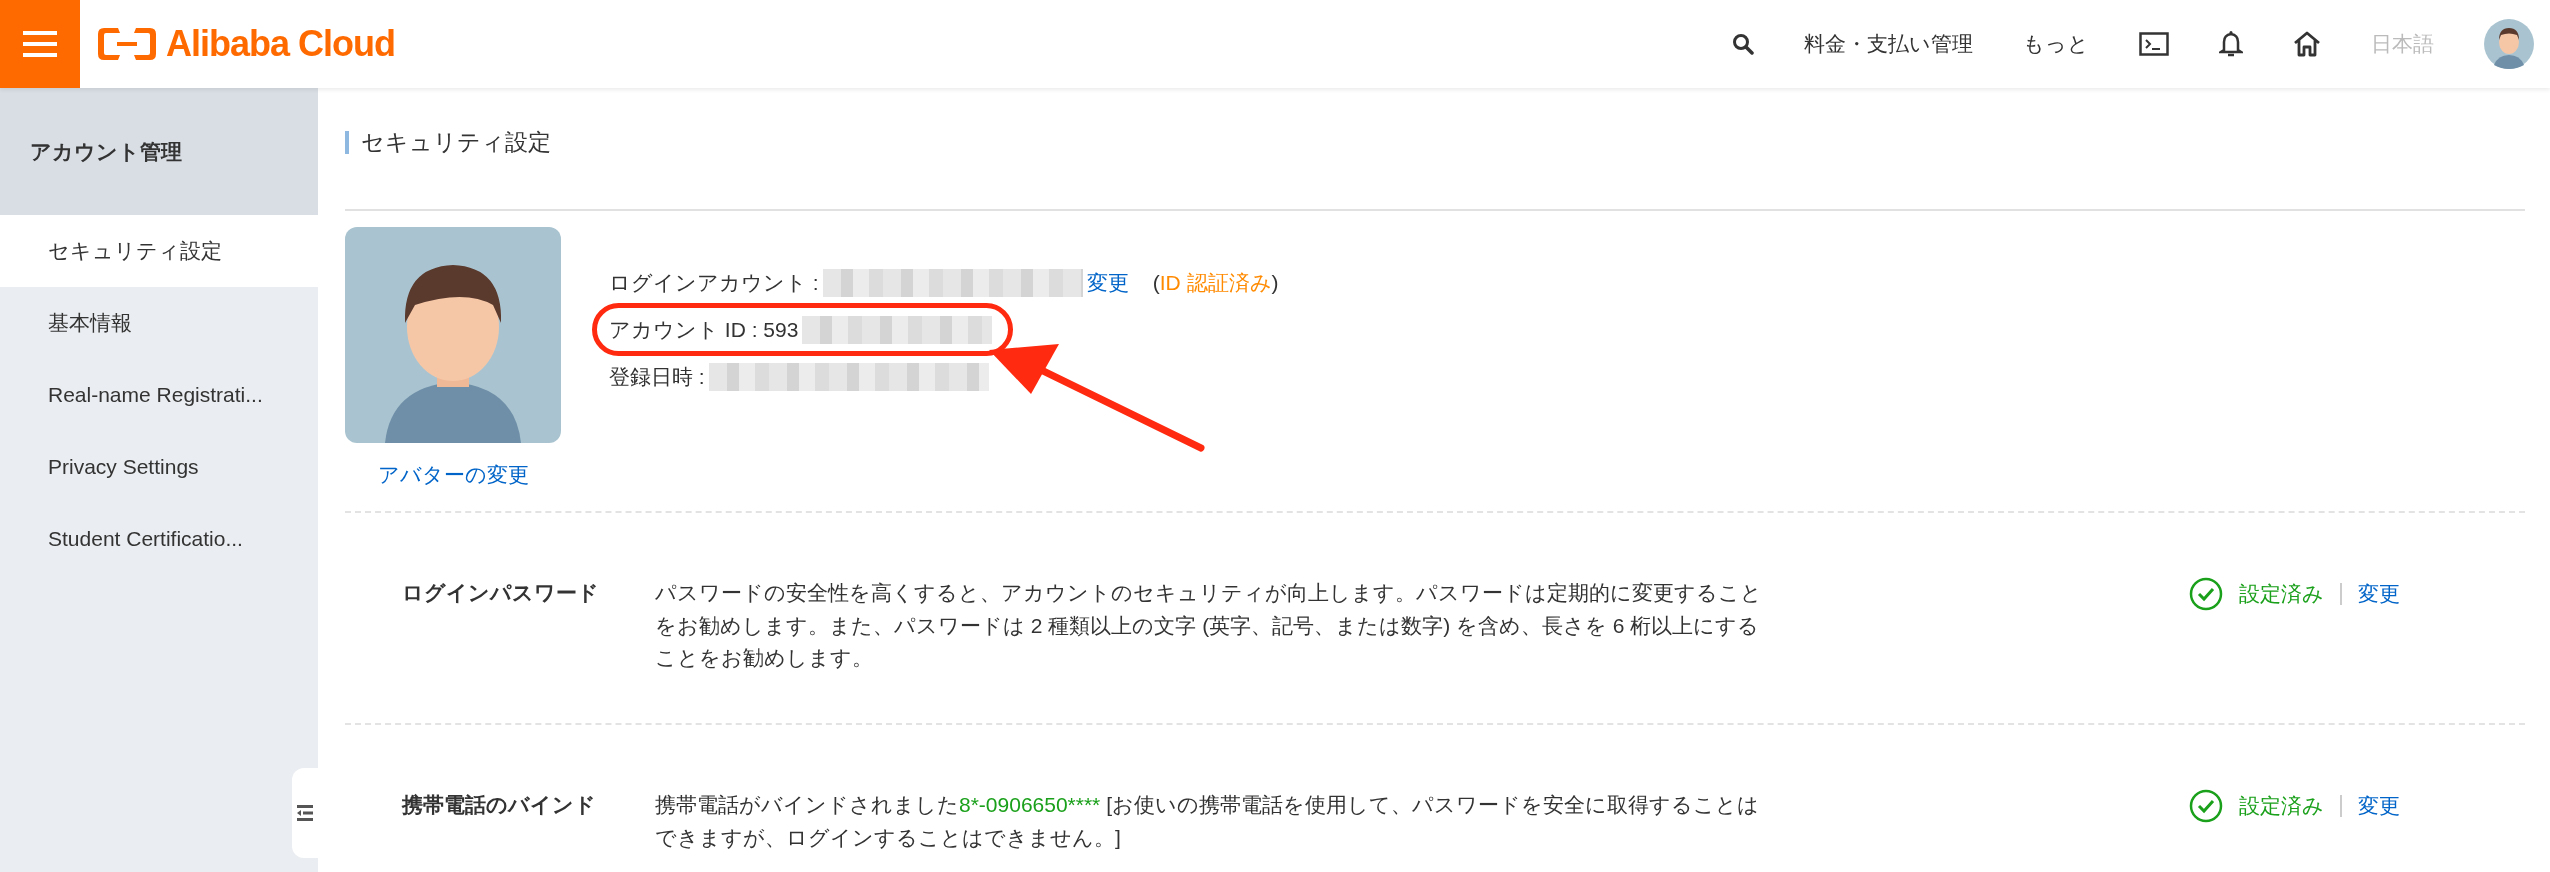 This screenshot has height=872, width=2550. Describe the element at coordinates (127, 44) in the screenshot. I see `logo-icon` at that location.